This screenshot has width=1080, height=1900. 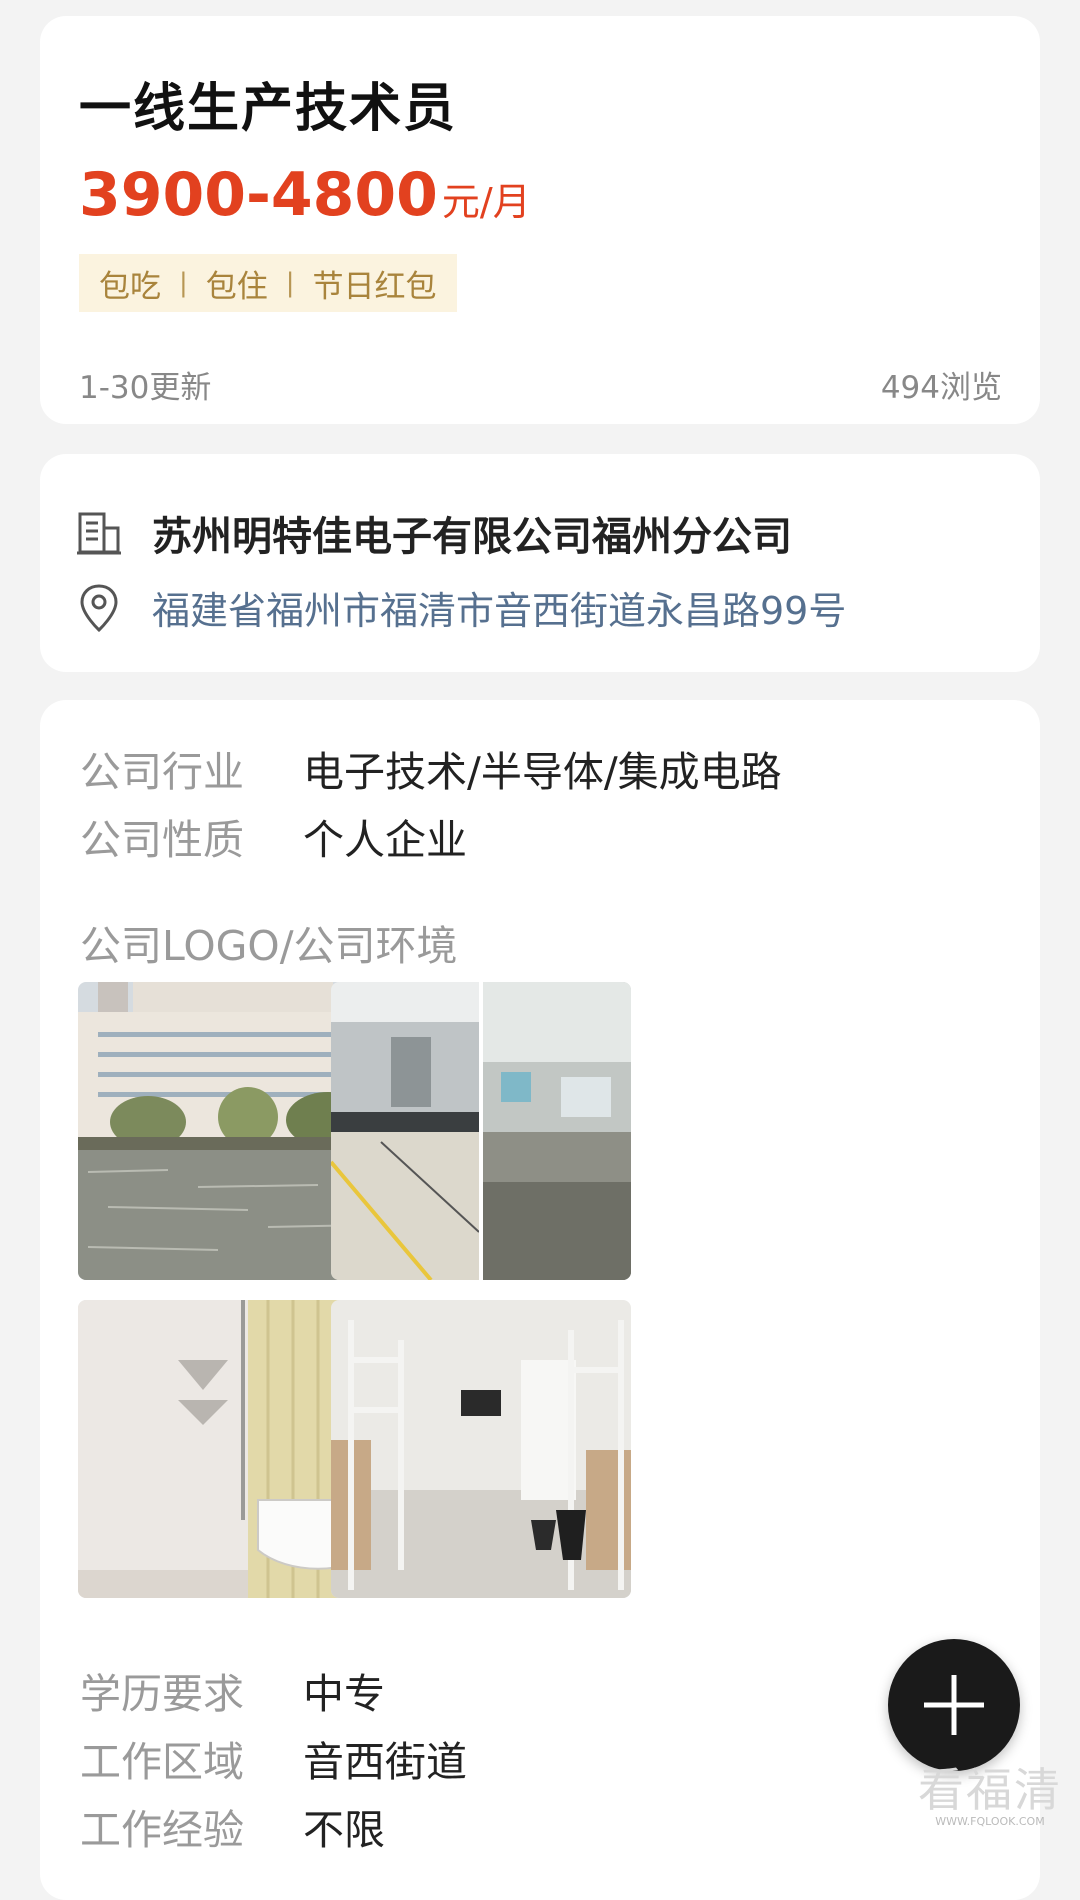 What do you see at coordinates (499, 607) in the screenshot?
I see `company-address: 福建省福州市福清市音西街道永昌路99号` at bounding box center [499, 607].